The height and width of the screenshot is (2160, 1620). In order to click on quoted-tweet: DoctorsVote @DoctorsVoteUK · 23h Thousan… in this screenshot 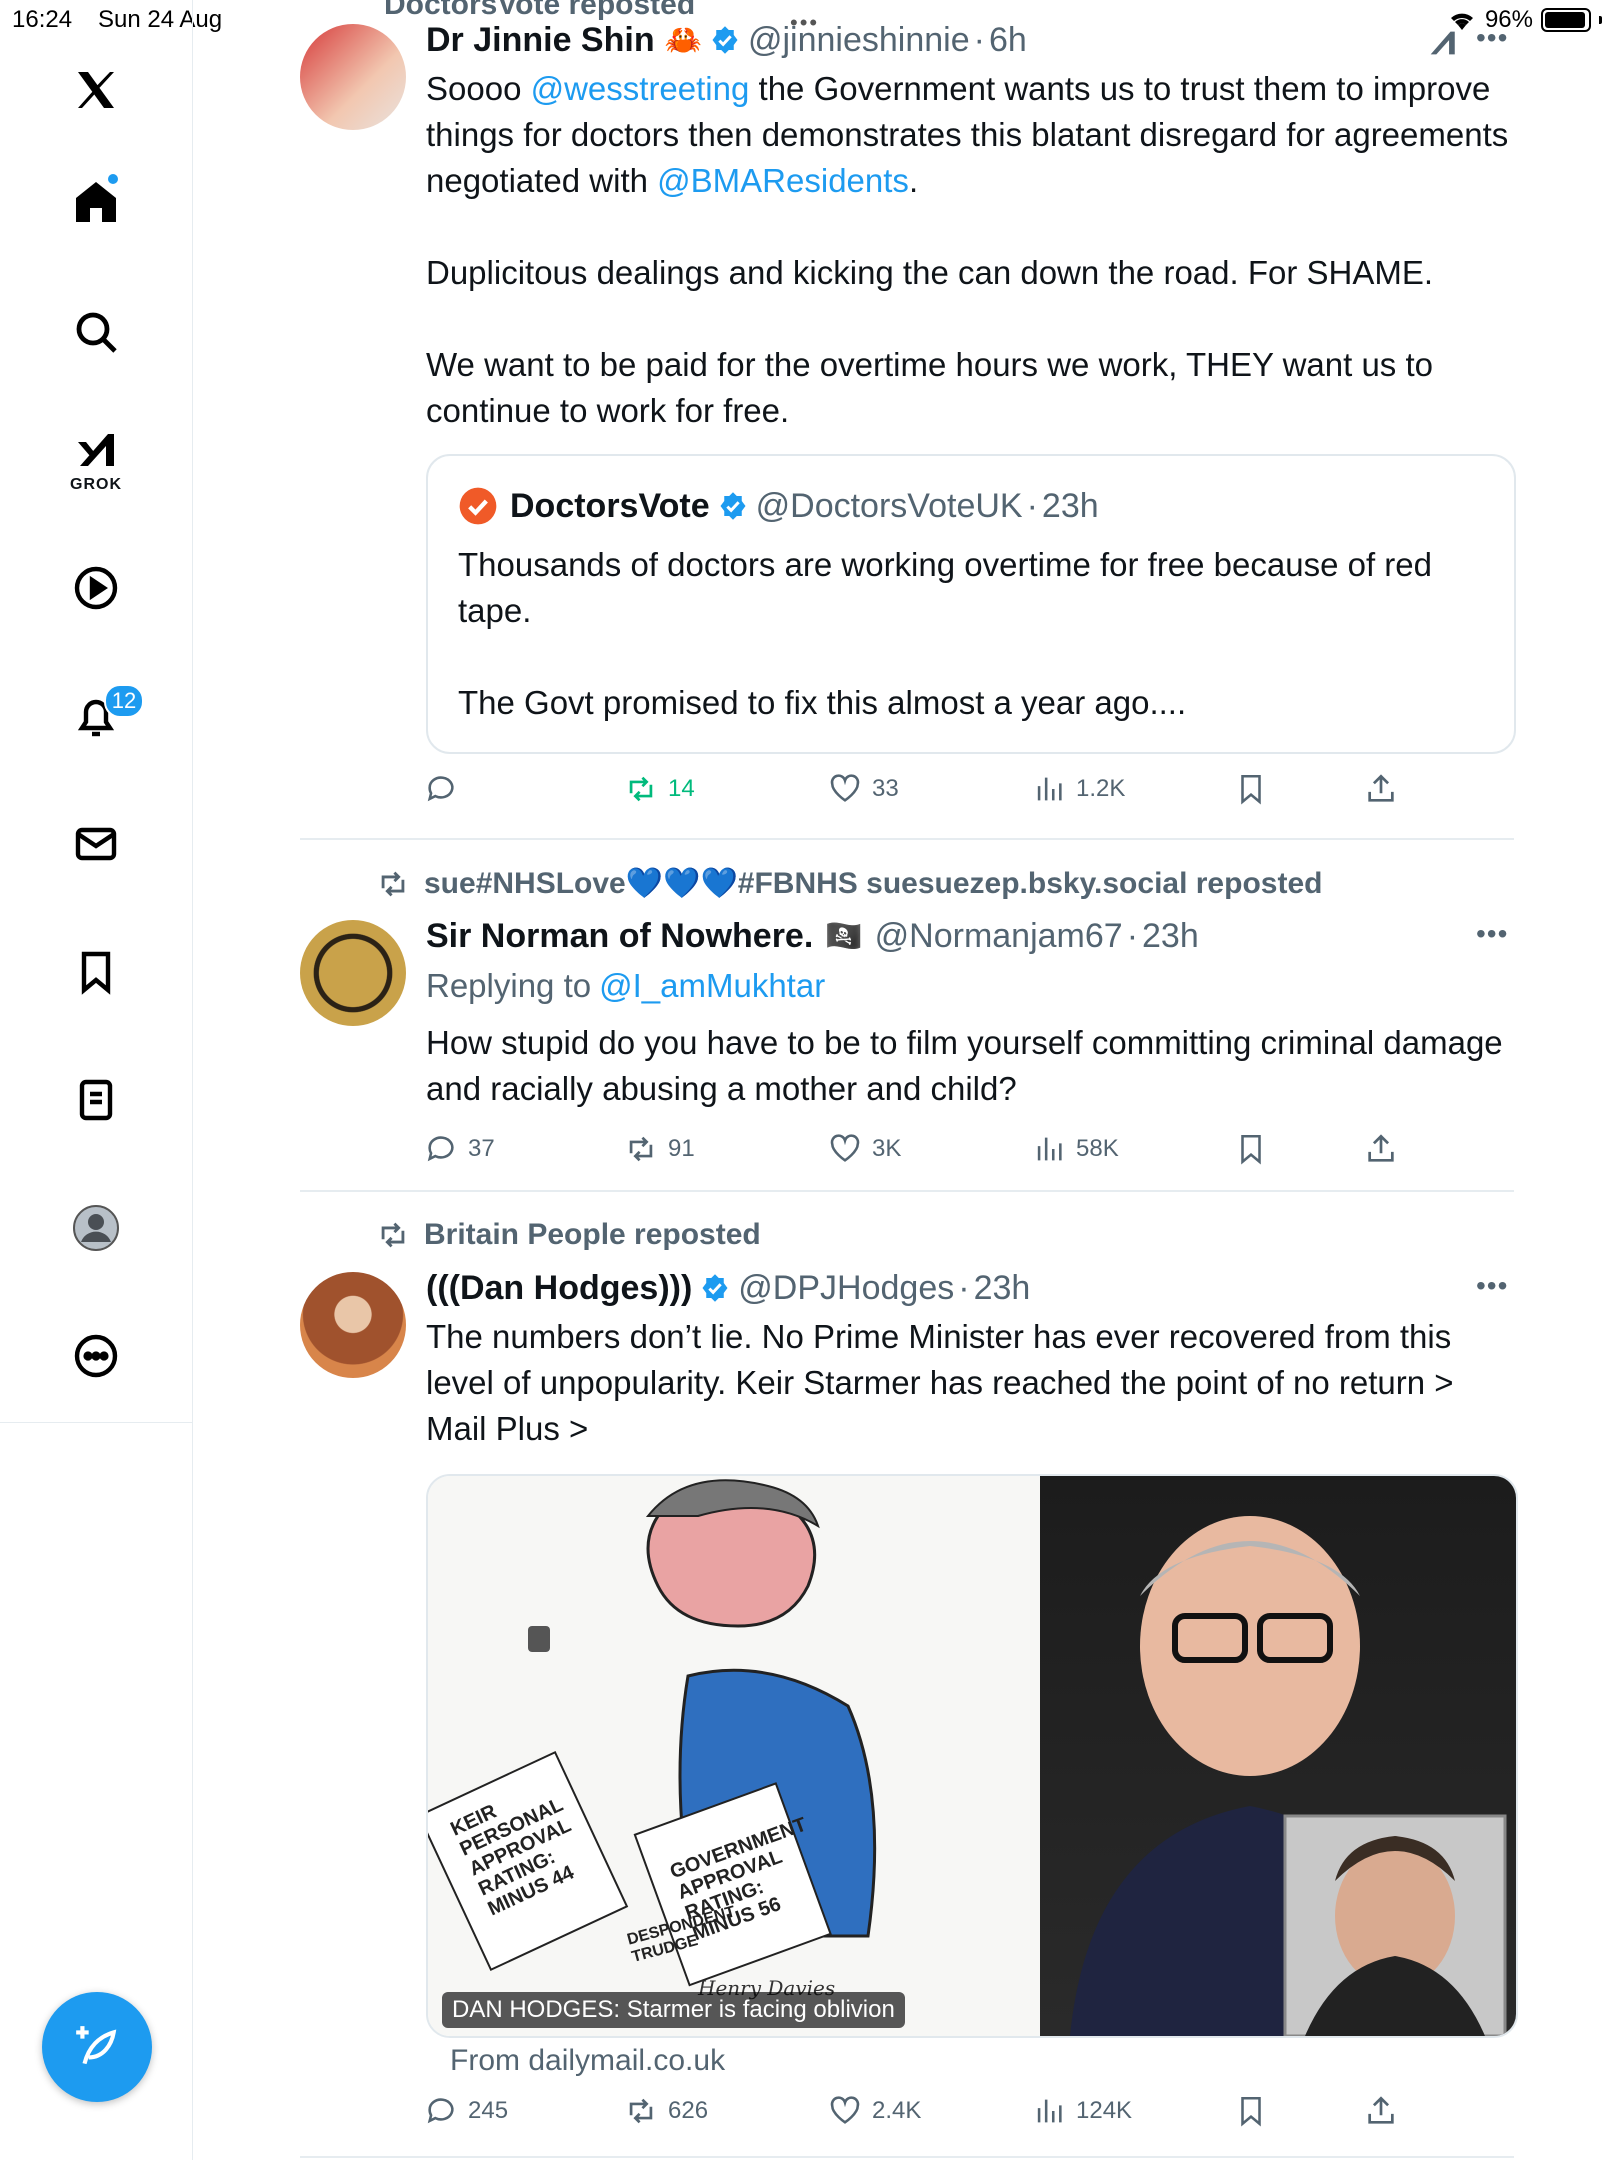, I will do `click(971, 604)`.